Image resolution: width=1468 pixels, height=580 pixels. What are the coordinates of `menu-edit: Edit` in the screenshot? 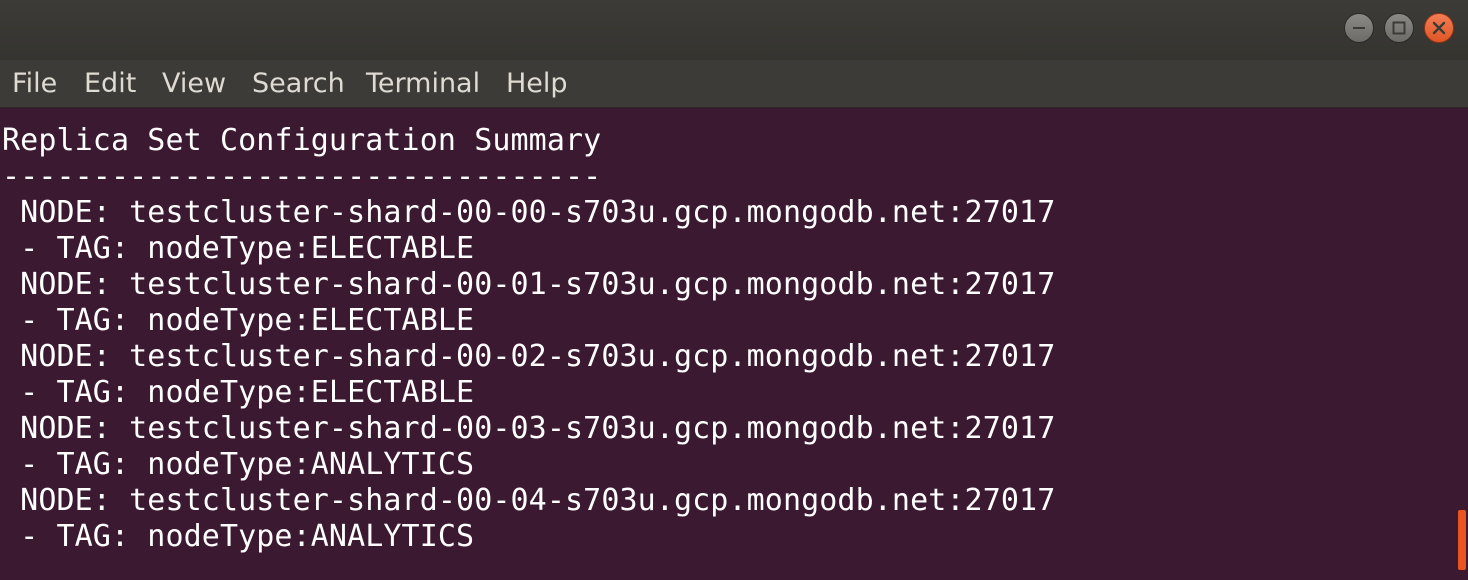 It's located at (110, 84).